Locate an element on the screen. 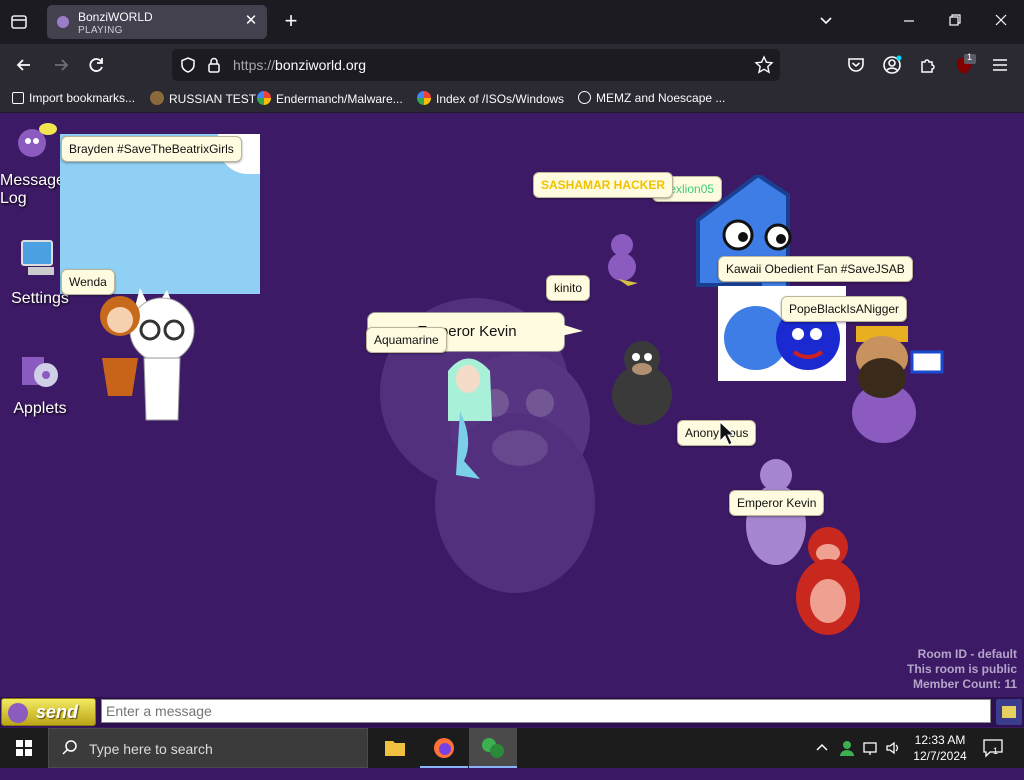 This screenshot has height=780, width=1024. windows-start-icon is located at coordinates (24, 748).